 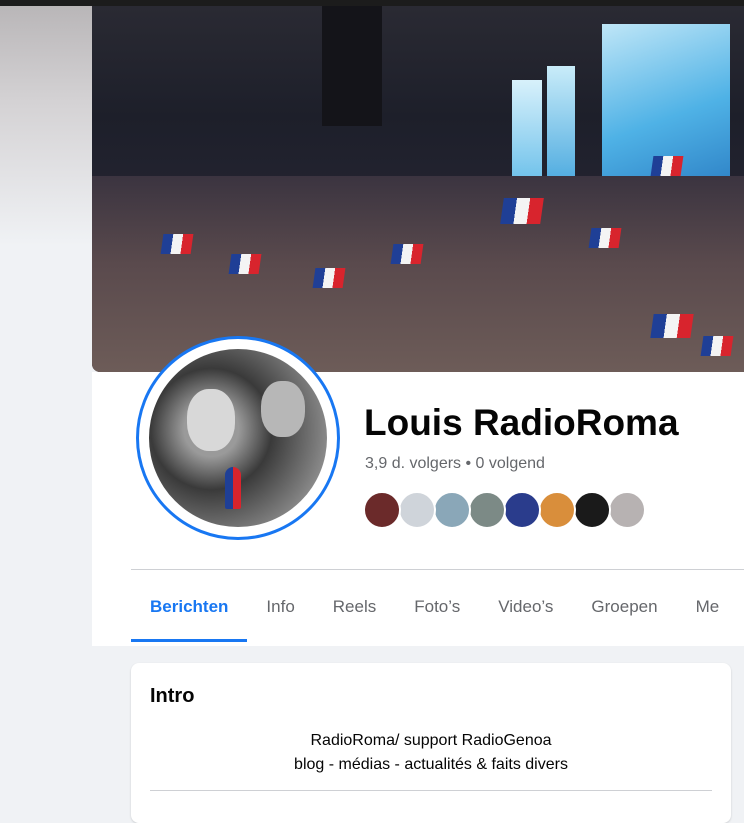 What do you see at coordinates (189, 612) in the screenshot?
I see `tab-0: Berichten` at bounding box center [189, 612].